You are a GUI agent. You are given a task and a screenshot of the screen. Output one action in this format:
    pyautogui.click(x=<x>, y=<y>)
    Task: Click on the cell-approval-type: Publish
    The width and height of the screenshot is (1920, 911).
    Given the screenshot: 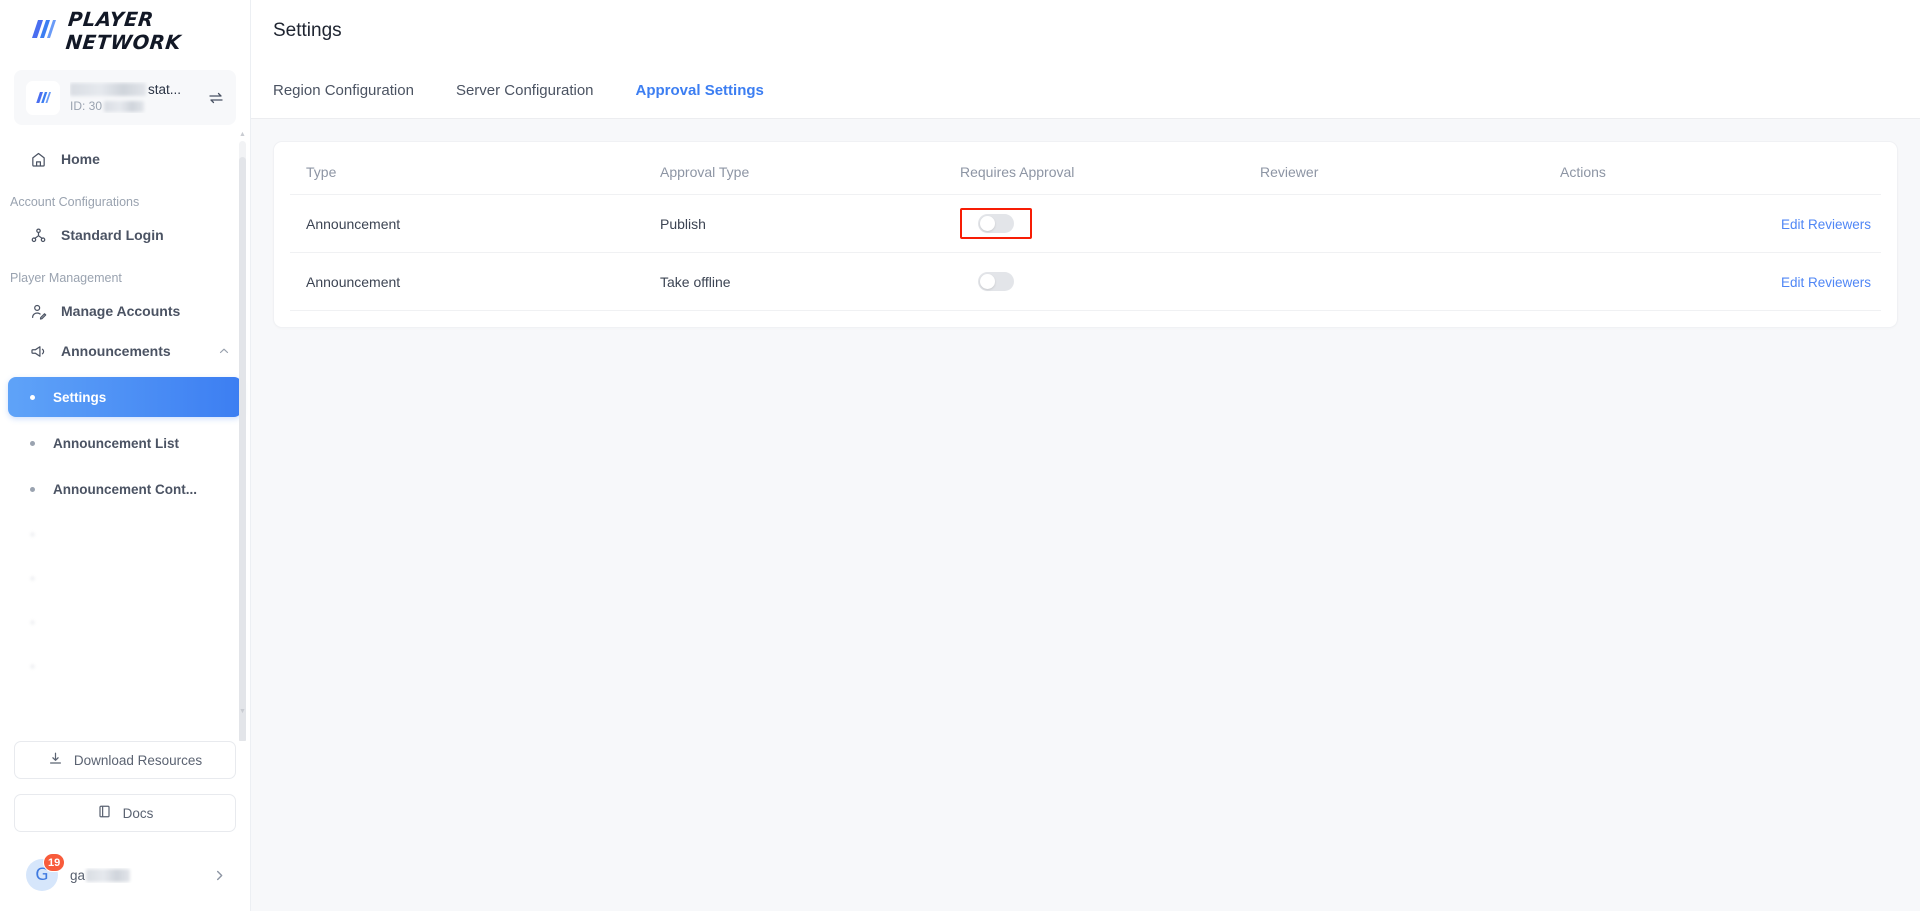 What is the action you would take?
    pyautogui.click(x=810, y=223)
    